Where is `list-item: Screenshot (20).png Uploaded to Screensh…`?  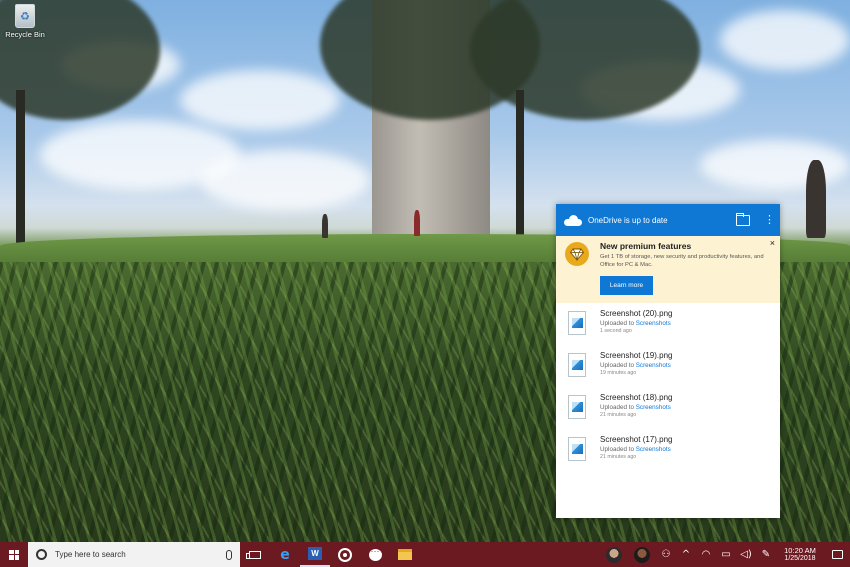
list-item: Screenshot (20).png Uploaded to Screensh… is located at coordinates (668, 330).